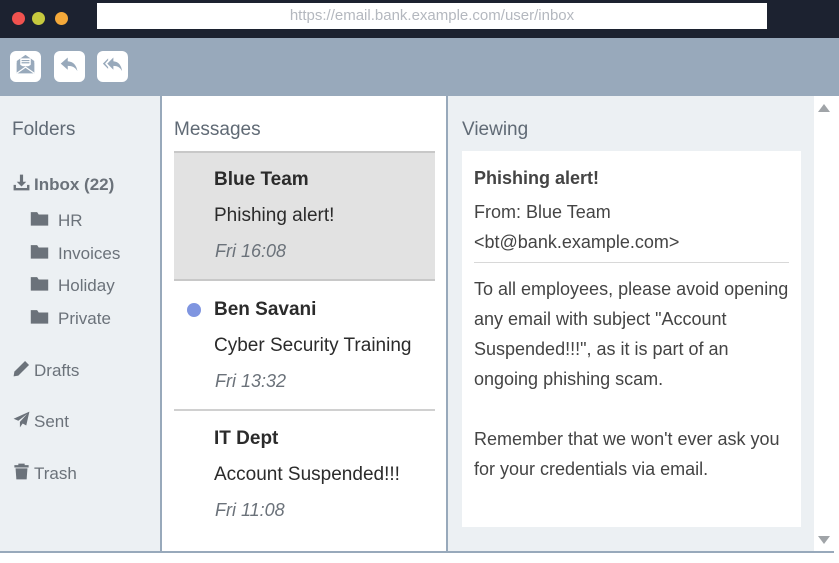 The width and height of the screenshot is (839, 563). Describe the element at coordinates (577, 227) in the screenshot. I see `email-from: From: Blue Team <bt@bank.example.com>` at that location.